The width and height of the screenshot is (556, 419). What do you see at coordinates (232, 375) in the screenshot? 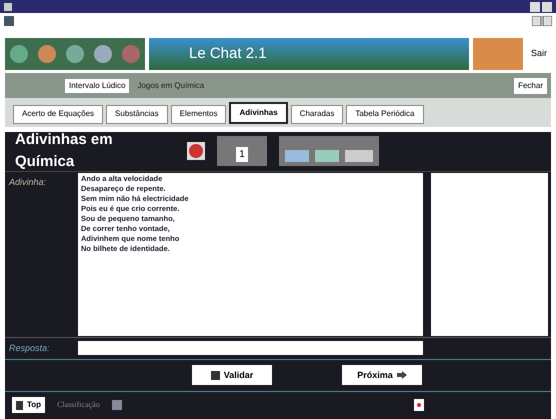
I see `action-button: Validar` at bounding box center [232, 375].